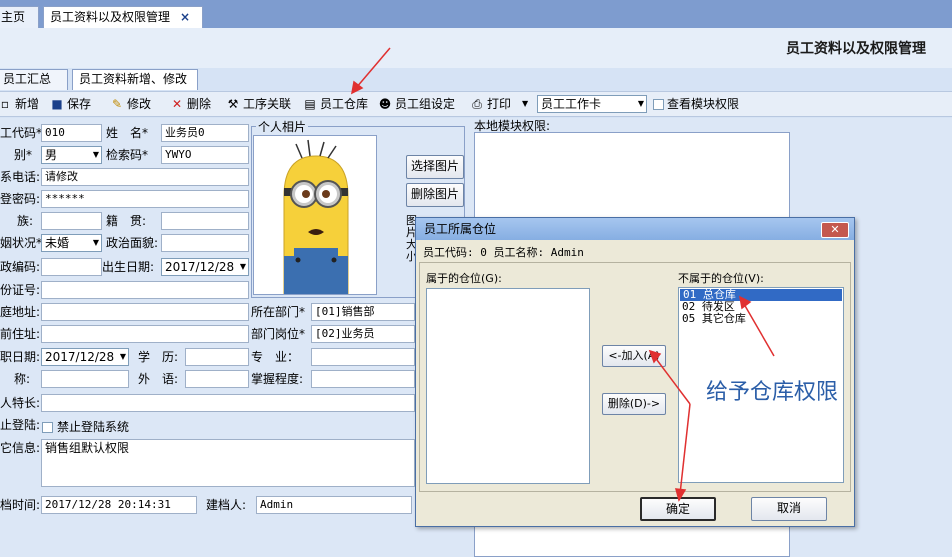 The height and width of the screenshot is (557, 952). What do you see at coordinates (373, 68) in the screenshot?
I see `arrow-to-warehouse` at bounding box center [373, 68].